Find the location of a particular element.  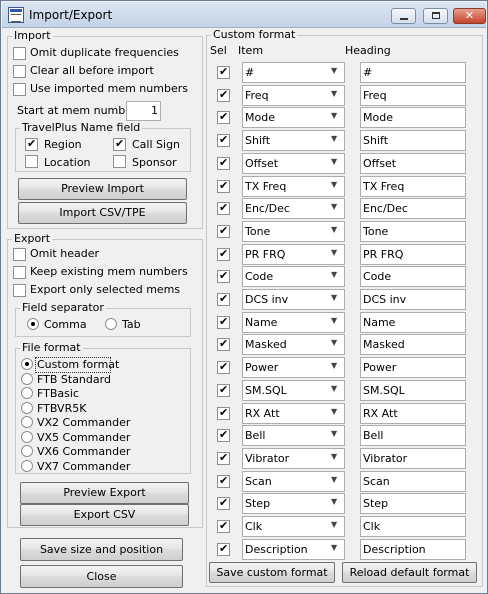

item-combobox: Tone is located at coordinates (293, 231).